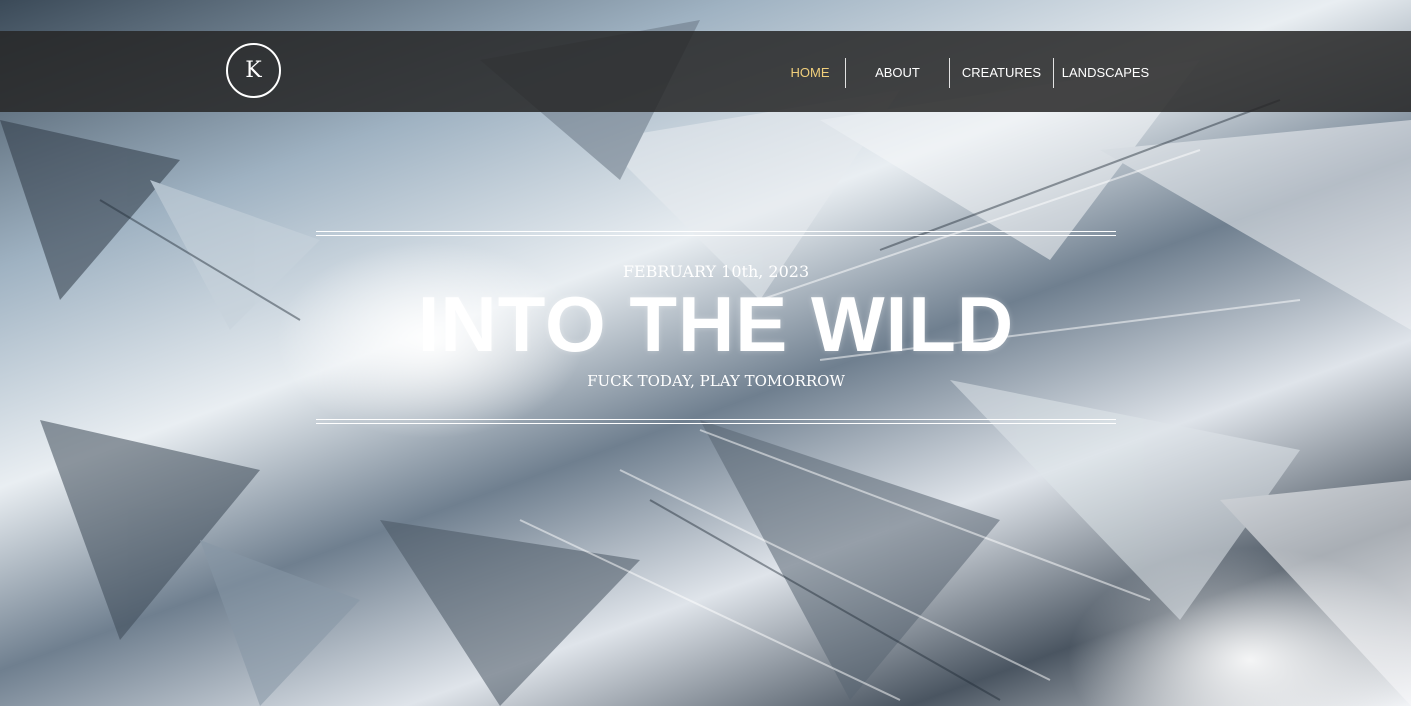  I want to click on nav-item-home: HOME, so click(810, 73).